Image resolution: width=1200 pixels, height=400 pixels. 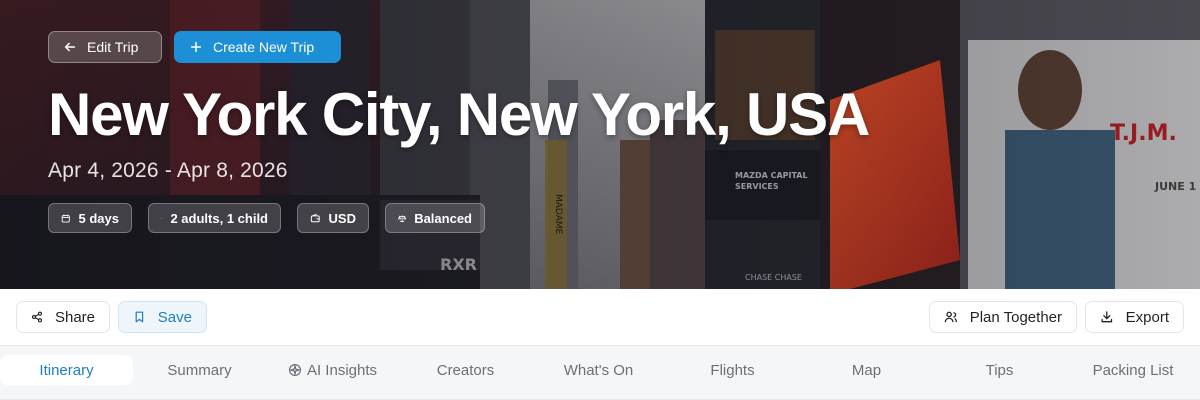 I want to click on arrow-left-icon, so click(x=70, y=47).